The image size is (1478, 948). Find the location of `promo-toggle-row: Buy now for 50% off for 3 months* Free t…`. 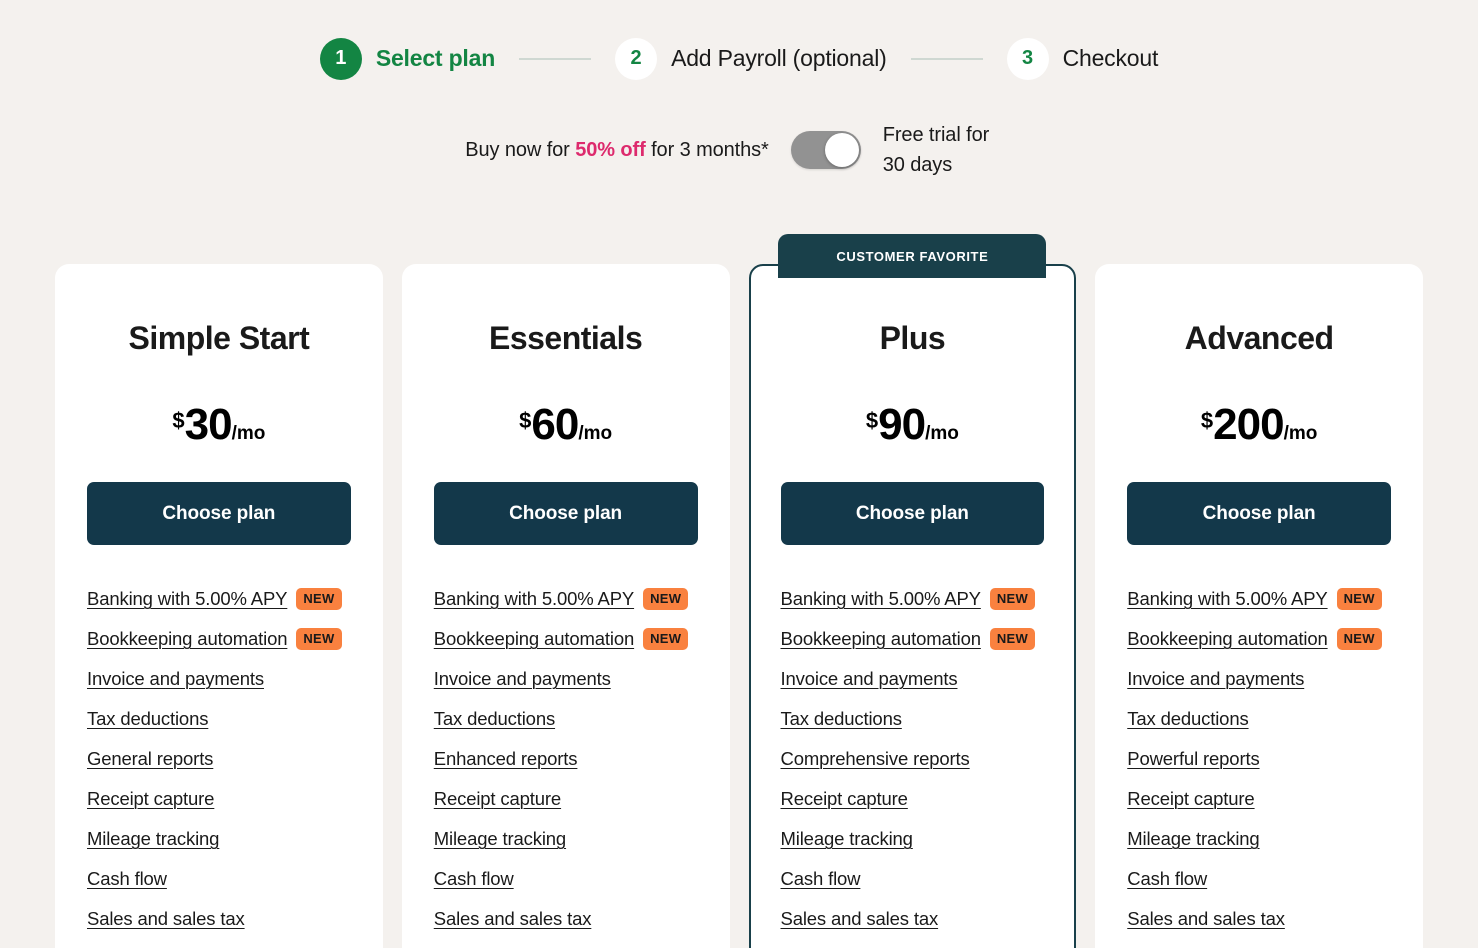

promo-toggle-row: Buy now for 50% off for 3 months* Free t… is located at coordinates (739, 150).